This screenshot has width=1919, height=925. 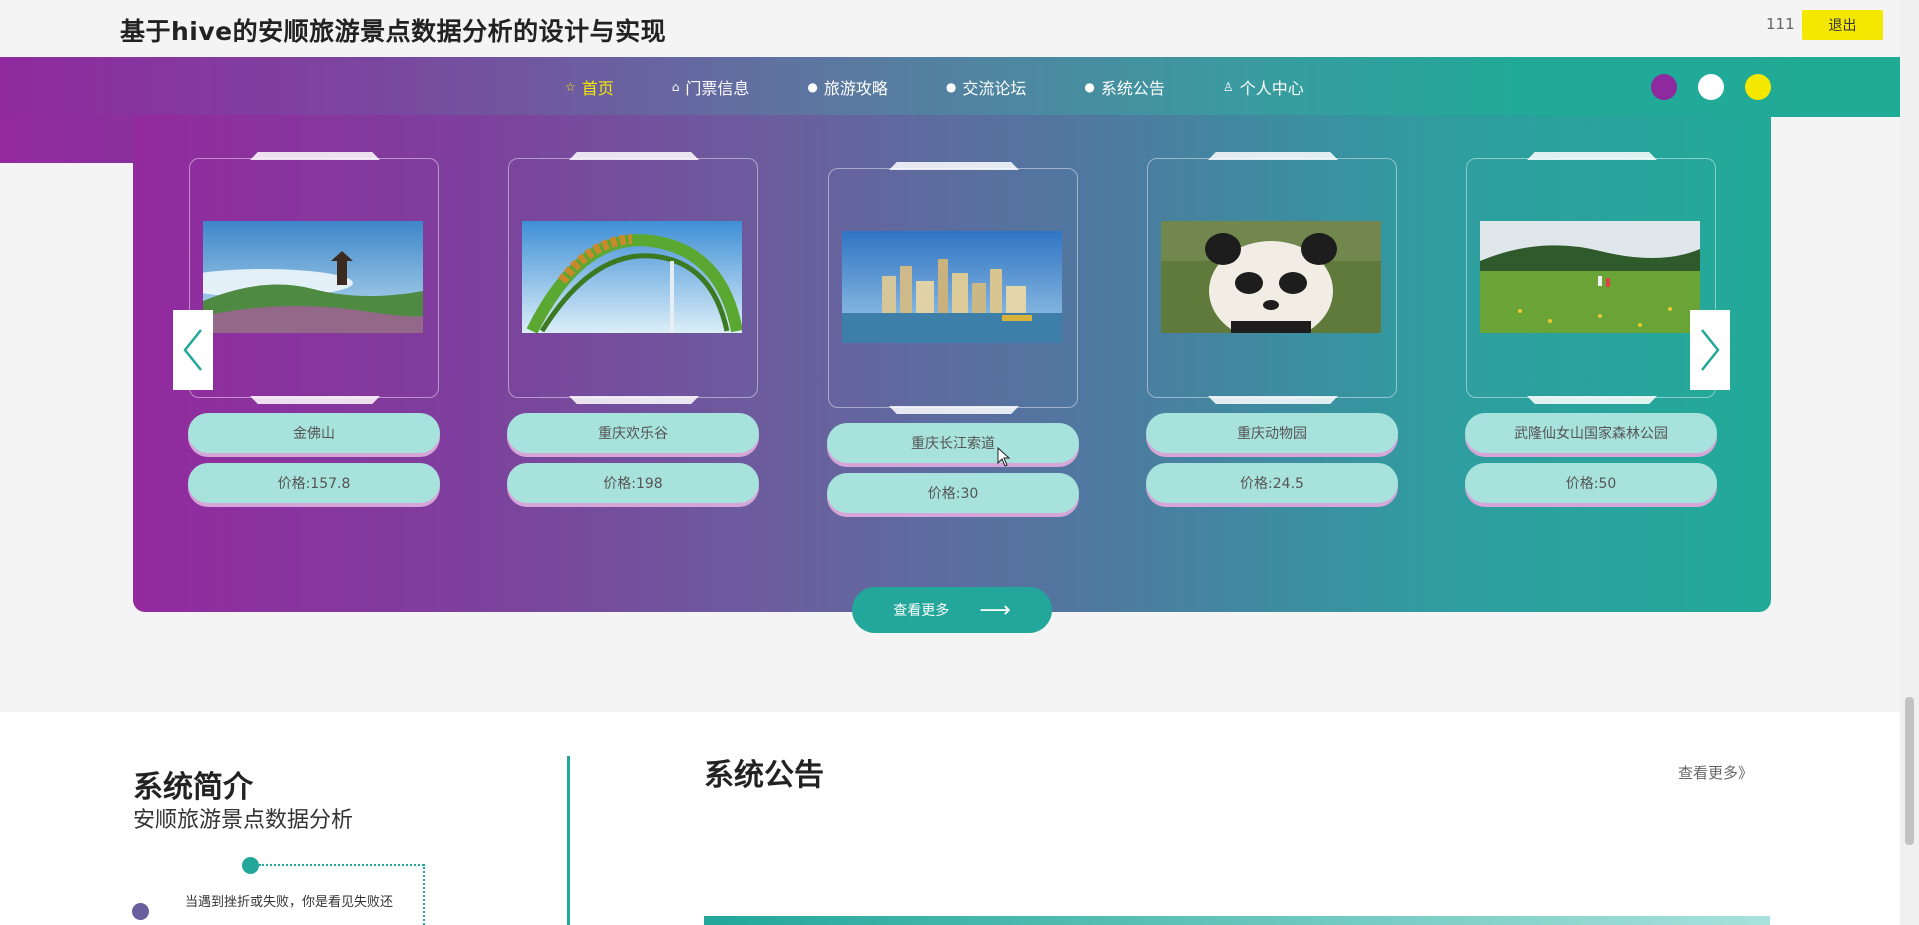 What do you see at coordinates (995, 610) in the screenshot?
I see `arrow-right-icon: ⟶` at bounding box center [995, 610].